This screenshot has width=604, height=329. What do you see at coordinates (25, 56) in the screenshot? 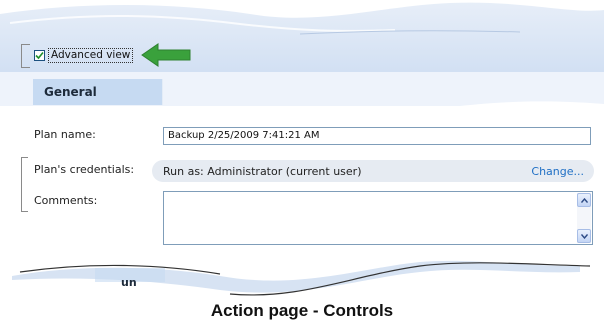
I see `advanced-view-bracket` at bounding box center [25, 56].